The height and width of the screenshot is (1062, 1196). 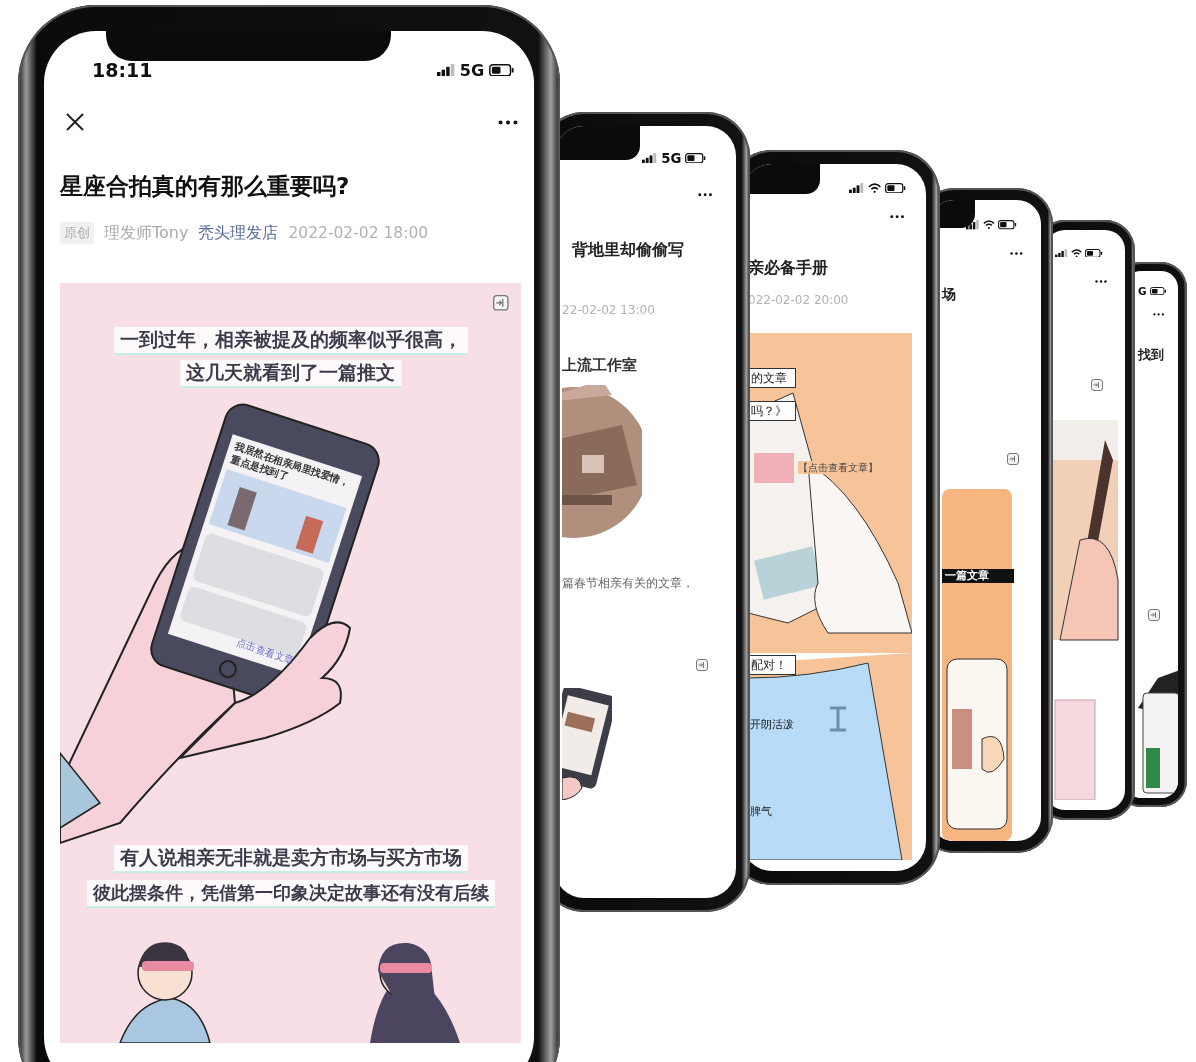 I want to click on time-label: 18:11, so click(x=122, y=70).